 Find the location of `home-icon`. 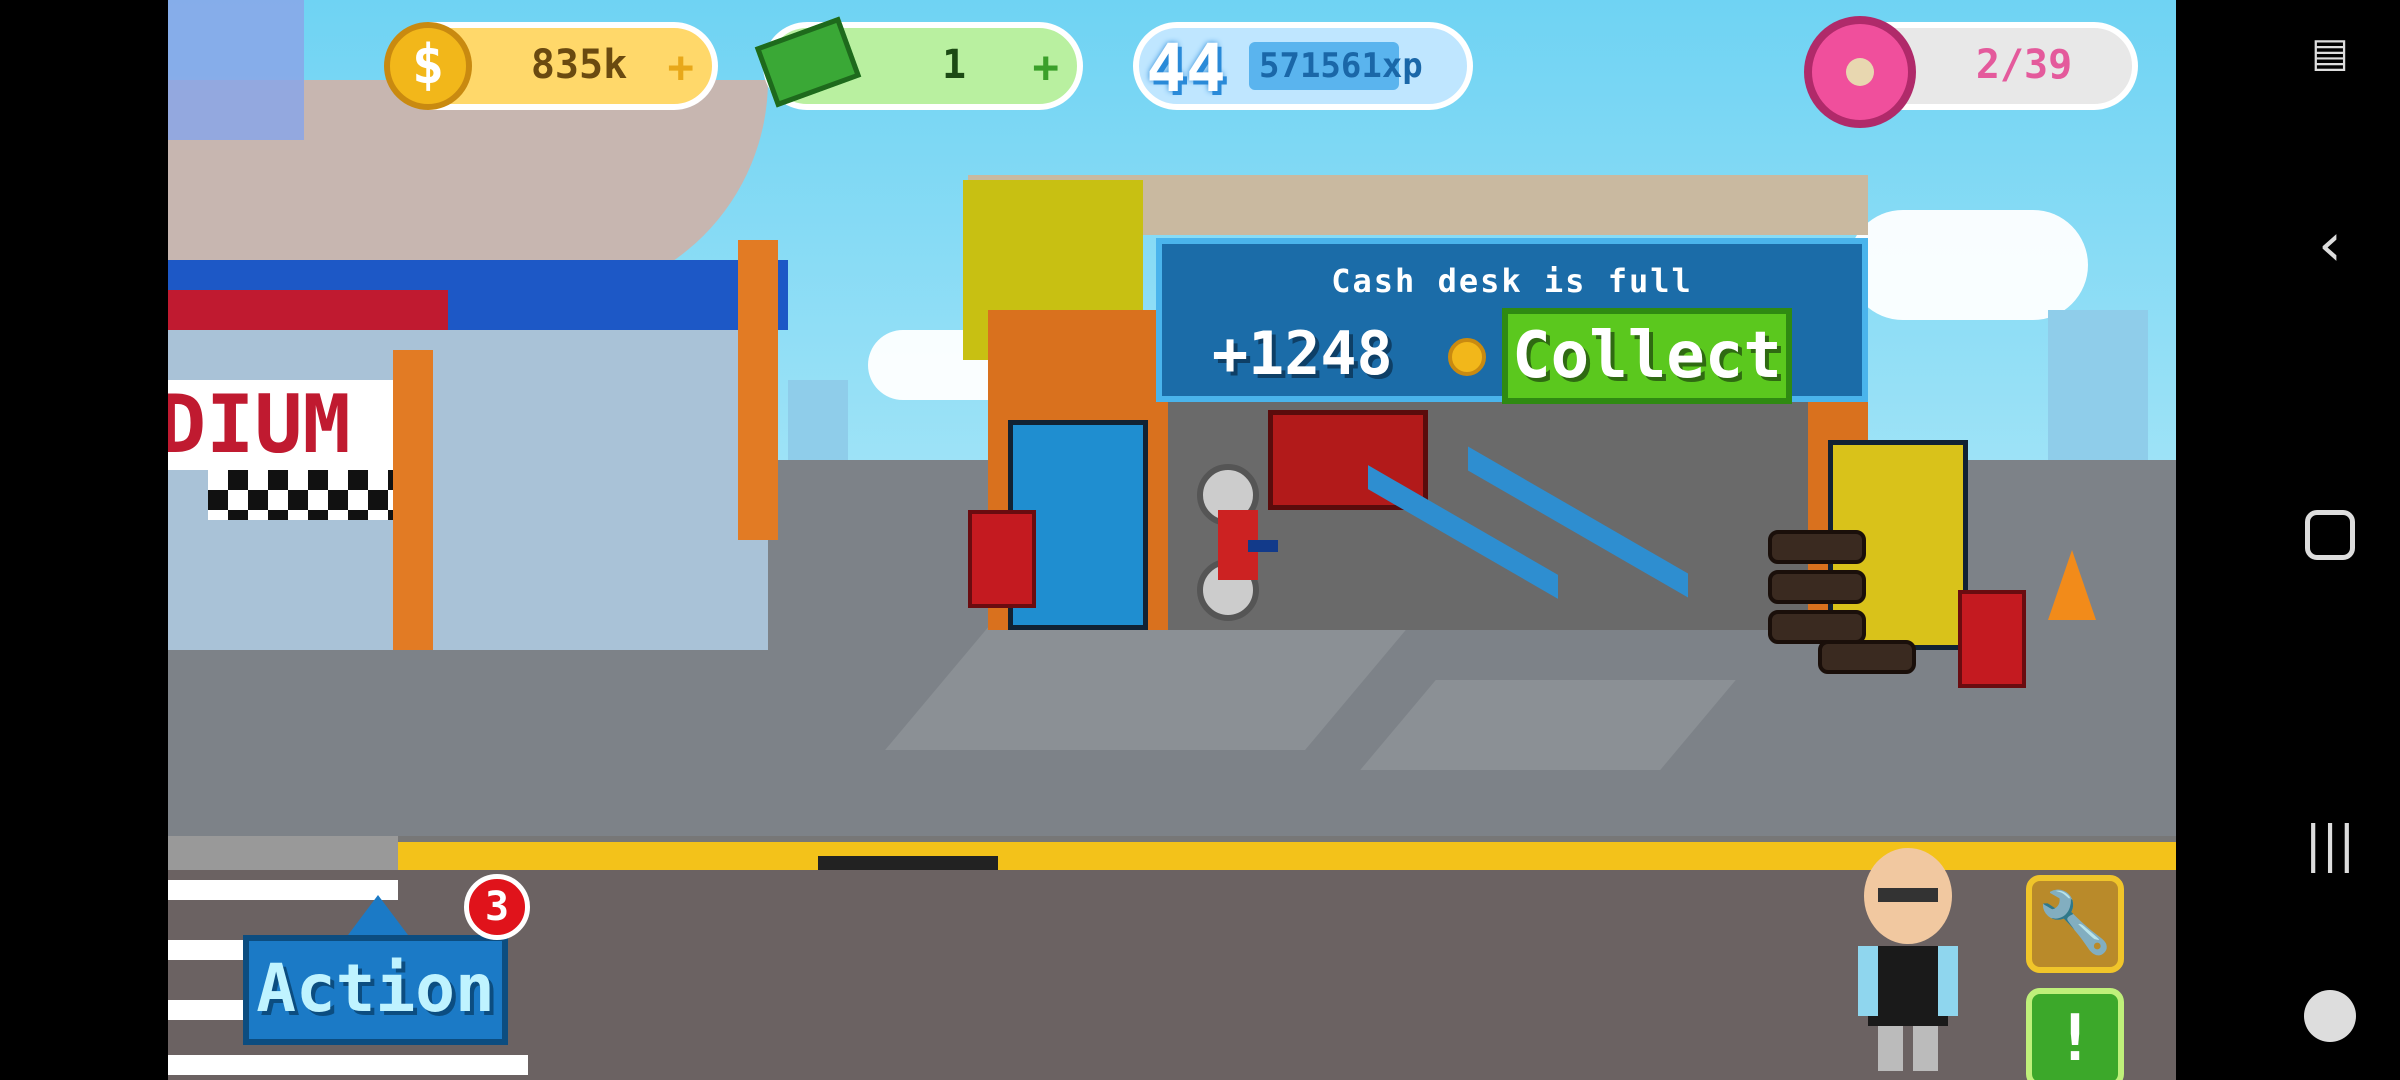

home-icon is located at coordinates (2330, 535).